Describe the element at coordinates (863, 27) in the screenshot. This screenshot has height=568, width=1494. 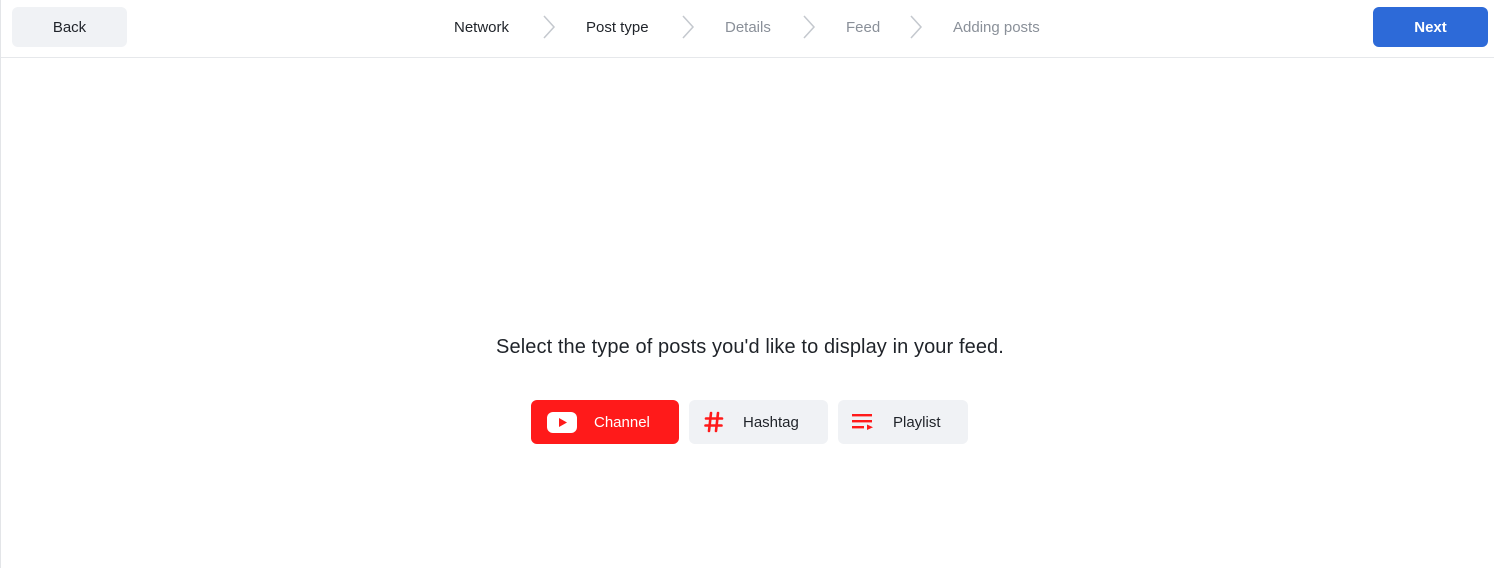
I see `step-feed: Feed` at that location.